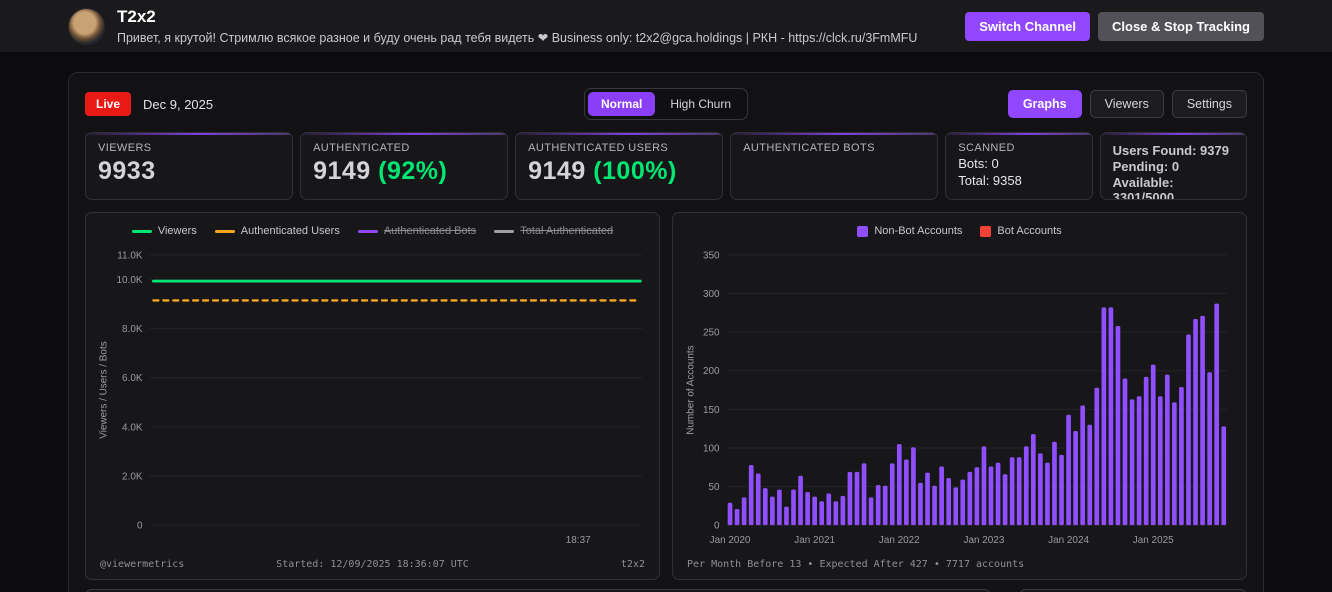  What do you see at coordinates (1029, 231) in the screenshot?
I see `legend-label: Bot Accounts` at bounding box center [1029, 231].